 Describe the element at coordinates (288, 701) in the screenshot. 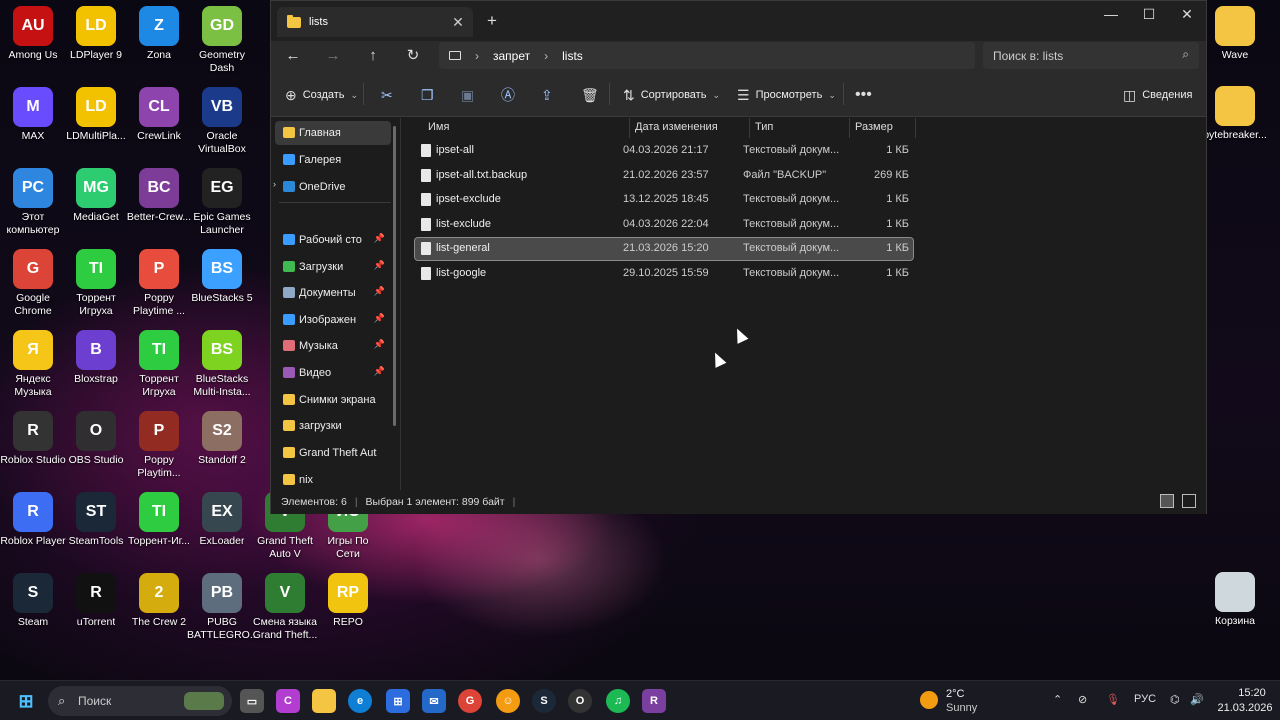

I see `copilot-icon: C` at that location.